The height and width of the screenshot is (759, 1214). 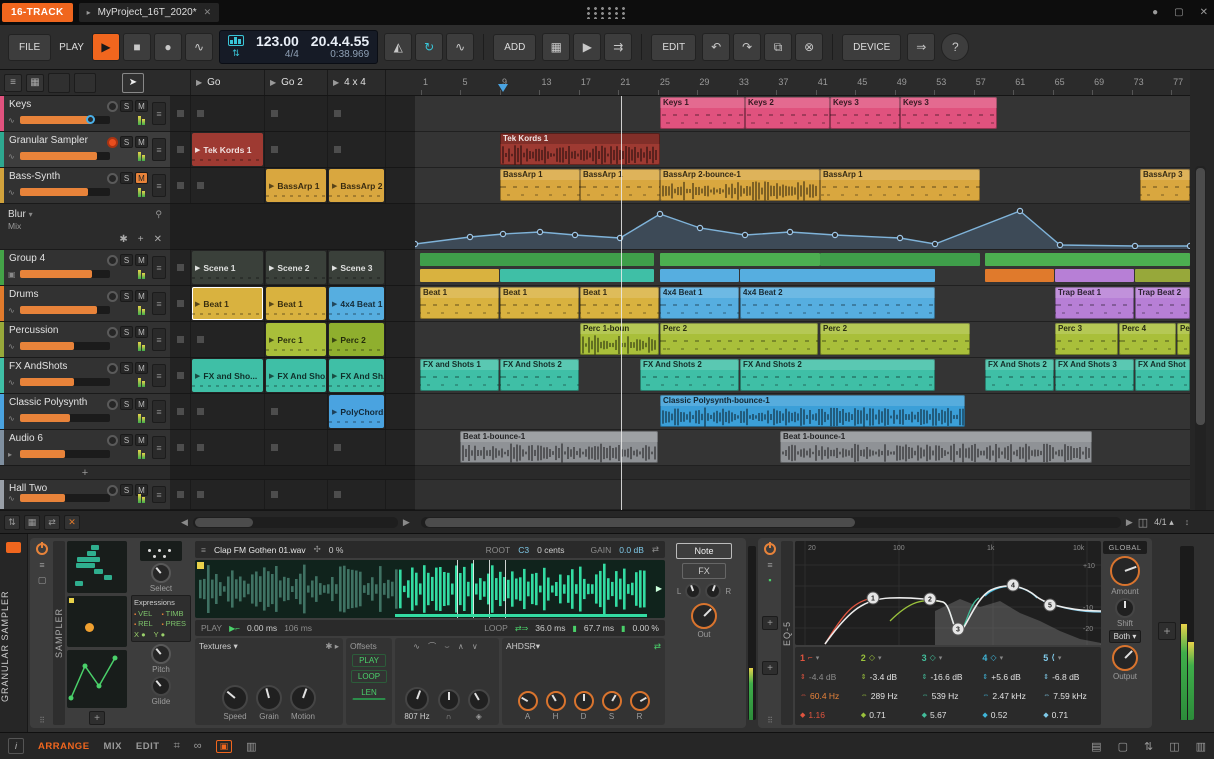 What do you see at coordinates (35, 82) in the screenshot?
I see `grid-view-icon: ▦` at bounding box center [35, 82].